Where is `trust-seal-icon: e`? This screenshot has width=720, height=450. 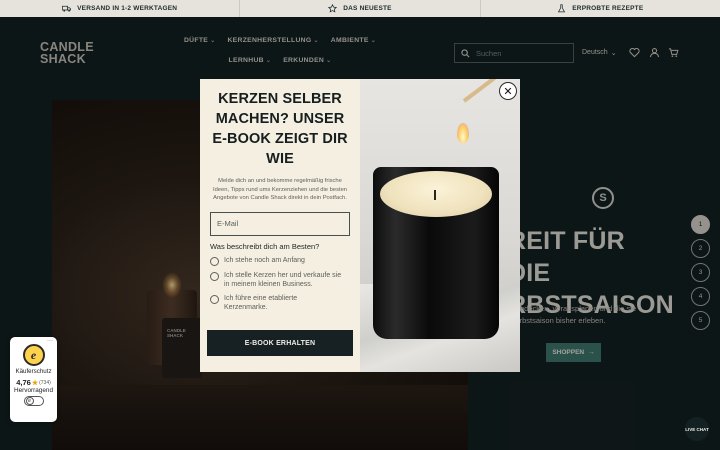
trust-seal-icon: e is located at coordinates (33, 355).